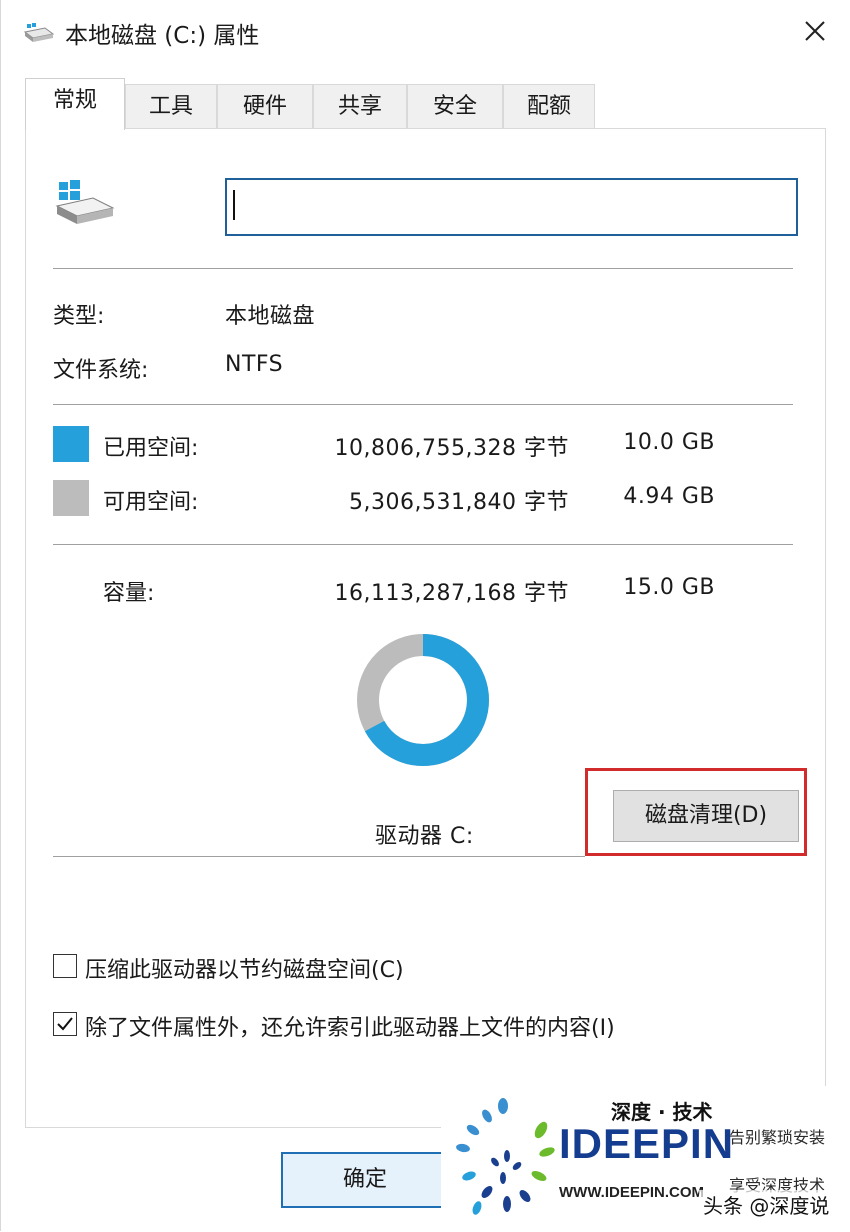  What do you see at coordinates (706, 816) in the screenshot?
I see `disk-cleanup-button: 磁盘清理(D)` at bounding box center [706, 816].